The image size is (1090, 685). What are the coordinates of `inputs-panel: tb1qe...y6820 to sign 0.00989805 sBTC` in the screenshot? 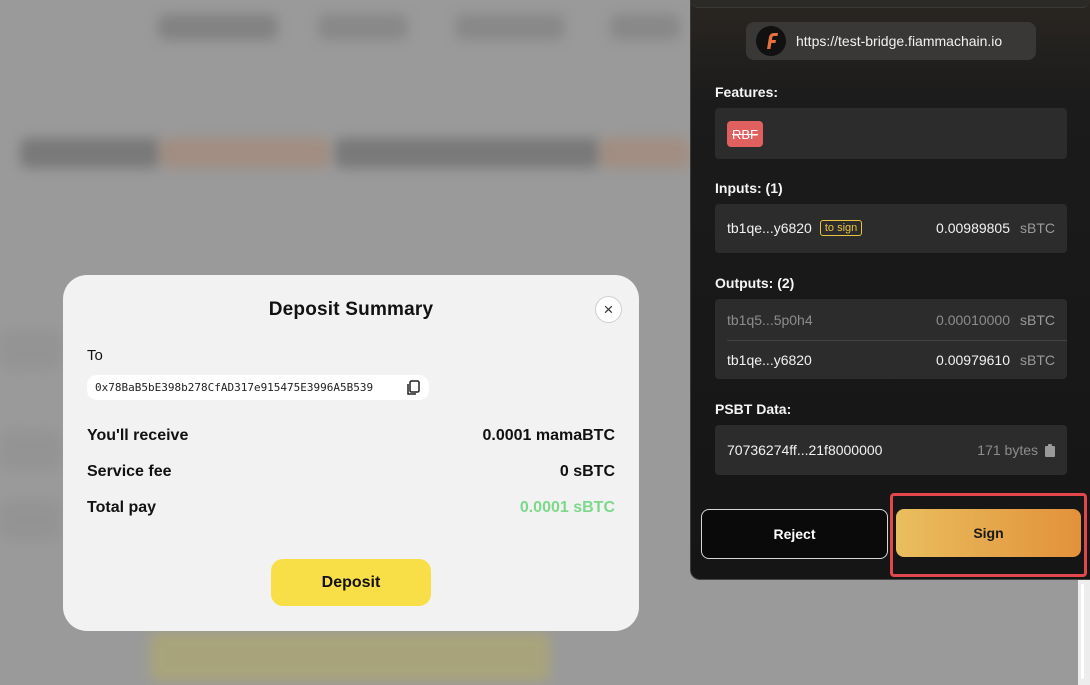 It's located at (891, 228).